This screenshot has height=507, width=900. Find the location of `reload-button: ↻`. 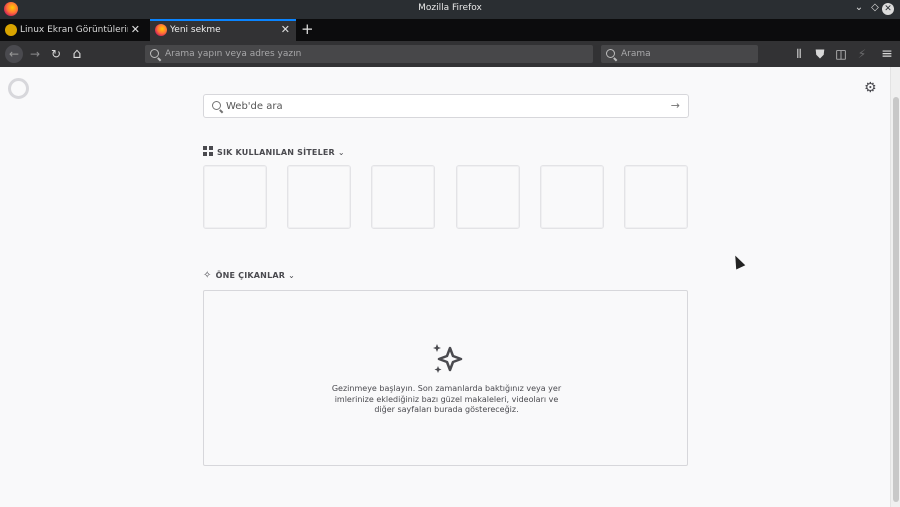

reload-button: ↻ is located at coordinates (56, 54).